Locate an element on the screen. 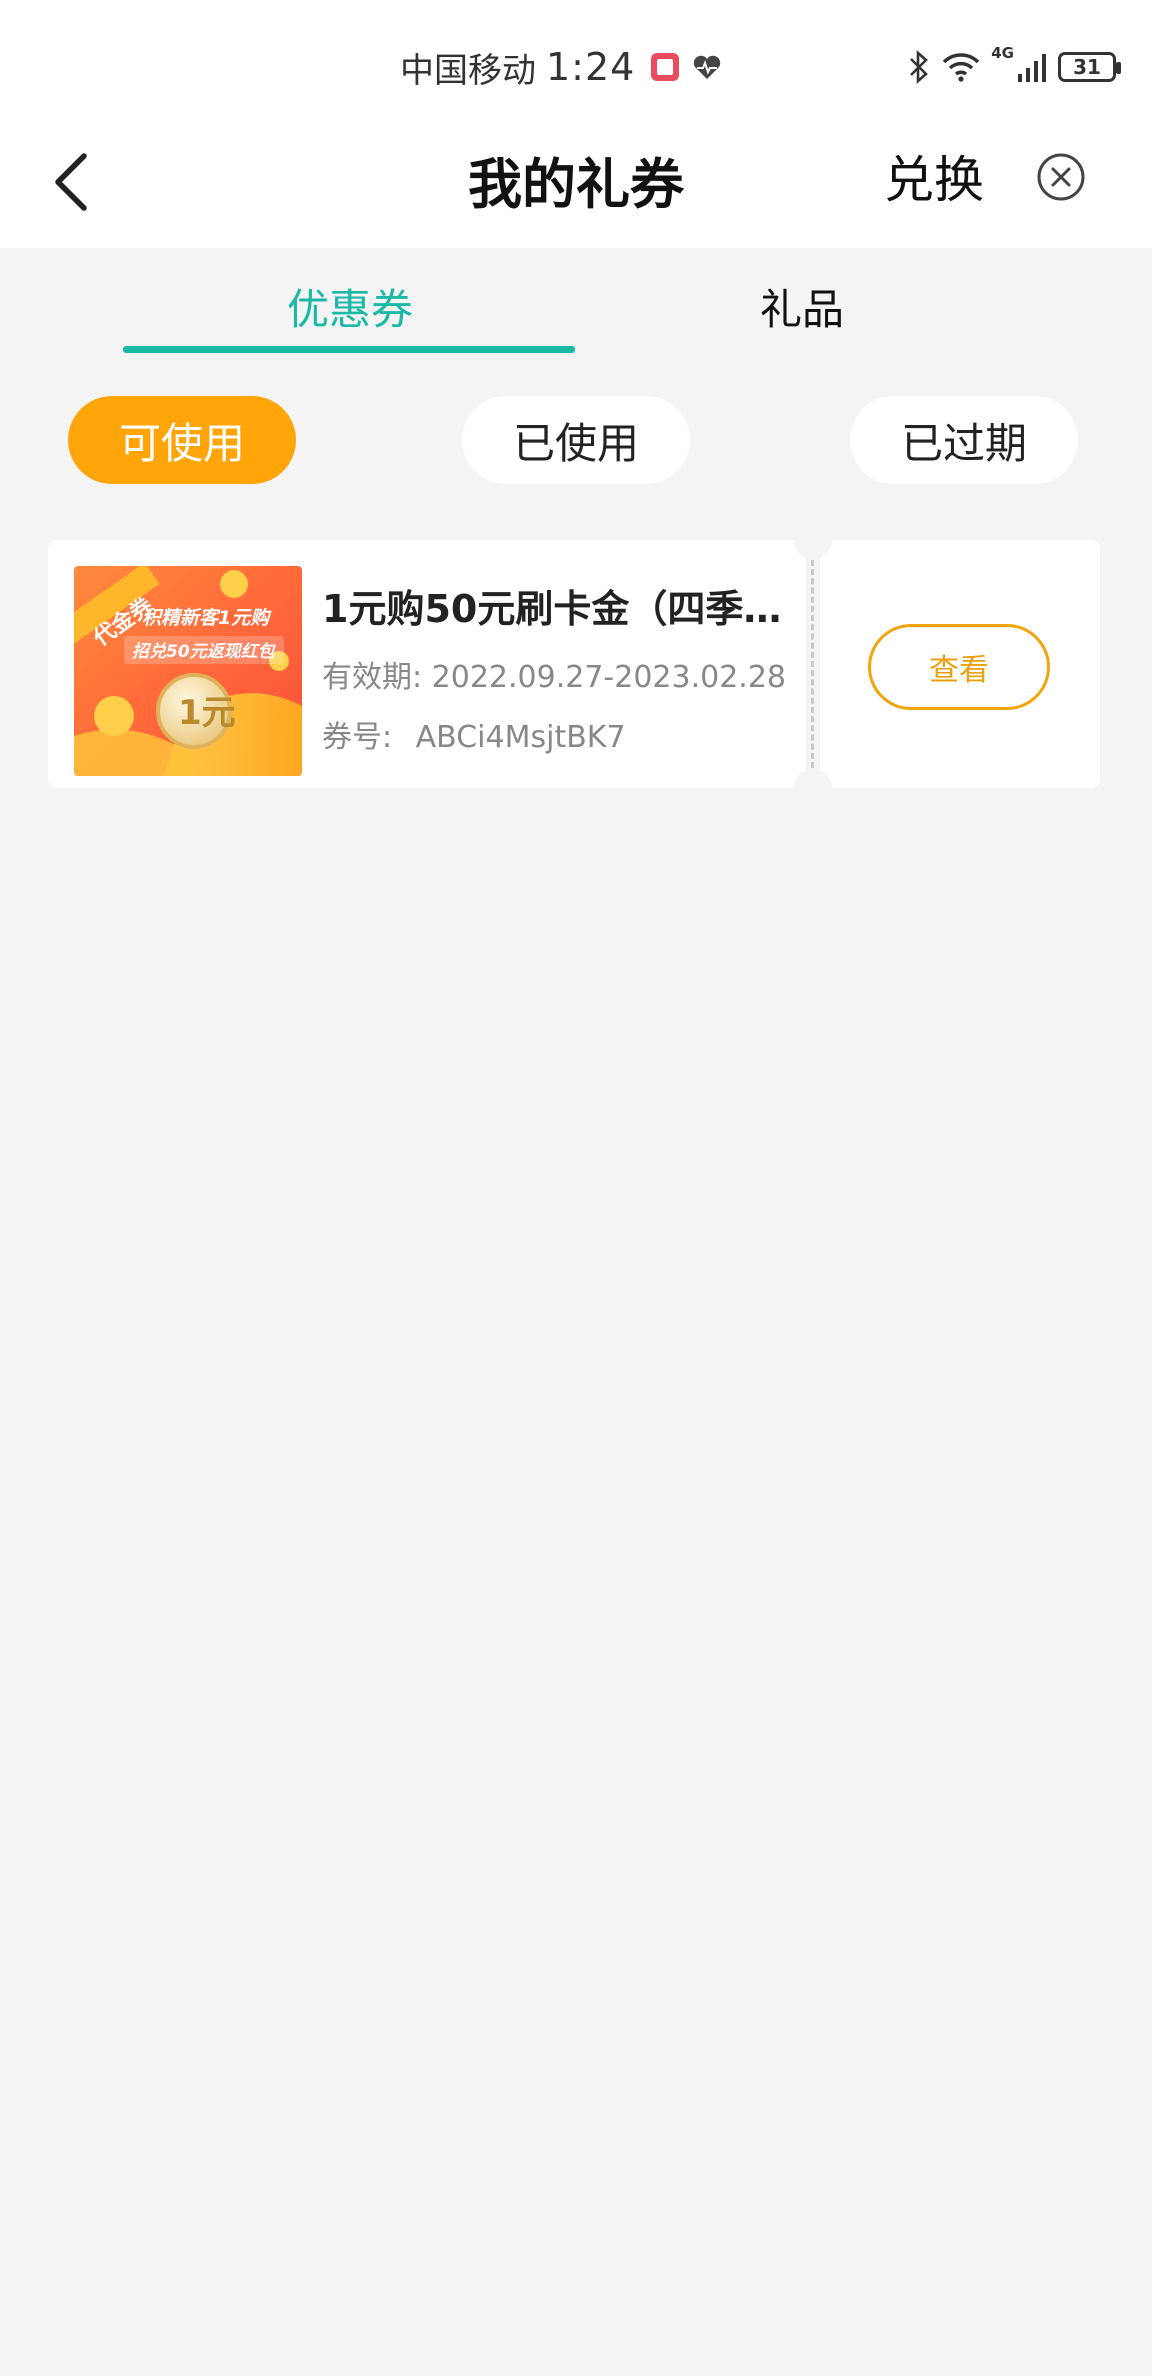 The image size is (1152, 2376). network-type: 4G is located at coordinates (1002, 53).